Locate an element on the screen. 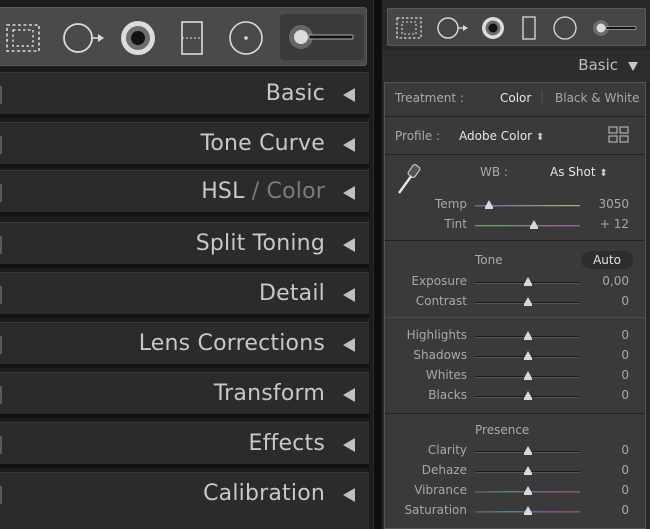 The height and width of the screenshot is (529, 650). shadows-slider is located at coordinates (527, 355).